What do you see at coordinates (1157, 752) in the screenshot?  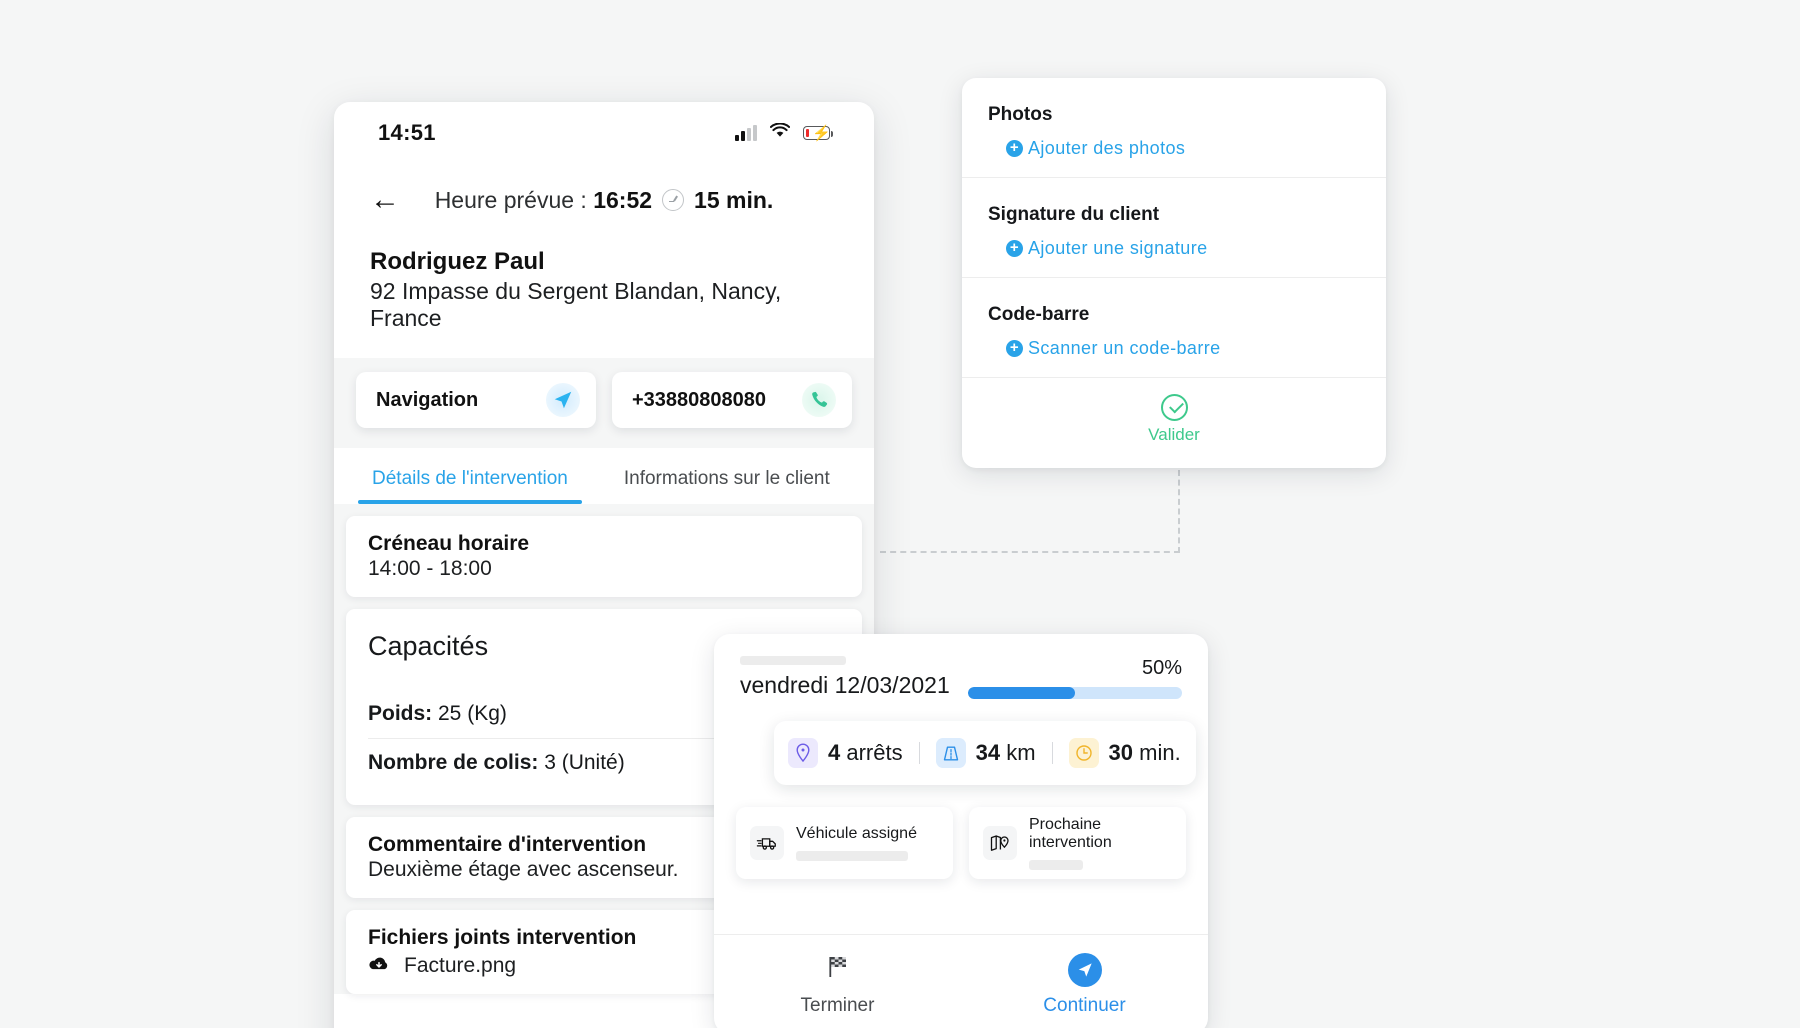 I see `stat-duration-unit: min.` at bounding box center [1157, 752].